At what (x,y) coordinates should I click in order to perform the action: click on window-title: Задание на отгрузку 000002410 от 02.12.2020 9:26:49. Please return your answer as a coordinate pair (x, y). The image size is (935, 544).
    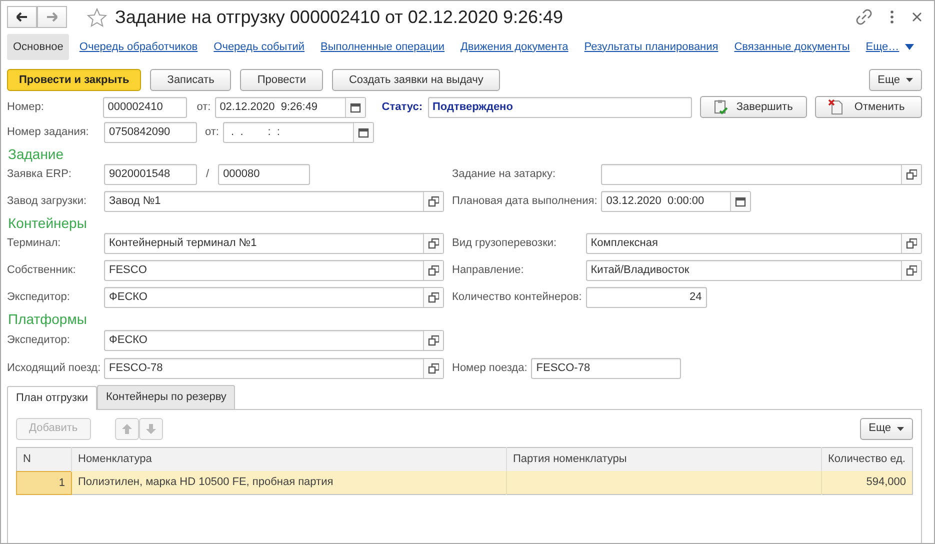
    Looking at the image, I should click on (339, 17).